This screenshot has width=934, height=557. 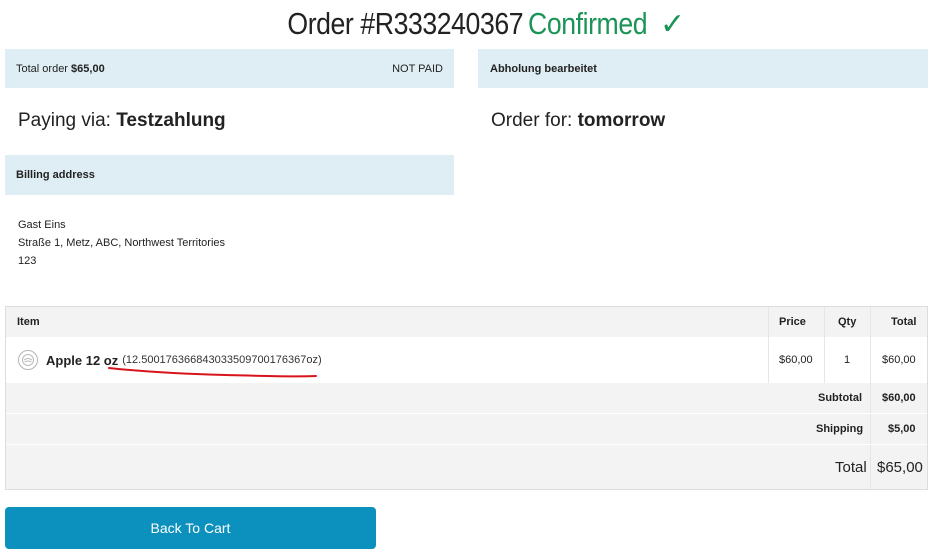 What do you see at coordinates (899, 360) in the screenshot?
I see `item-total: $60,00` at bounding box center [899, 360].